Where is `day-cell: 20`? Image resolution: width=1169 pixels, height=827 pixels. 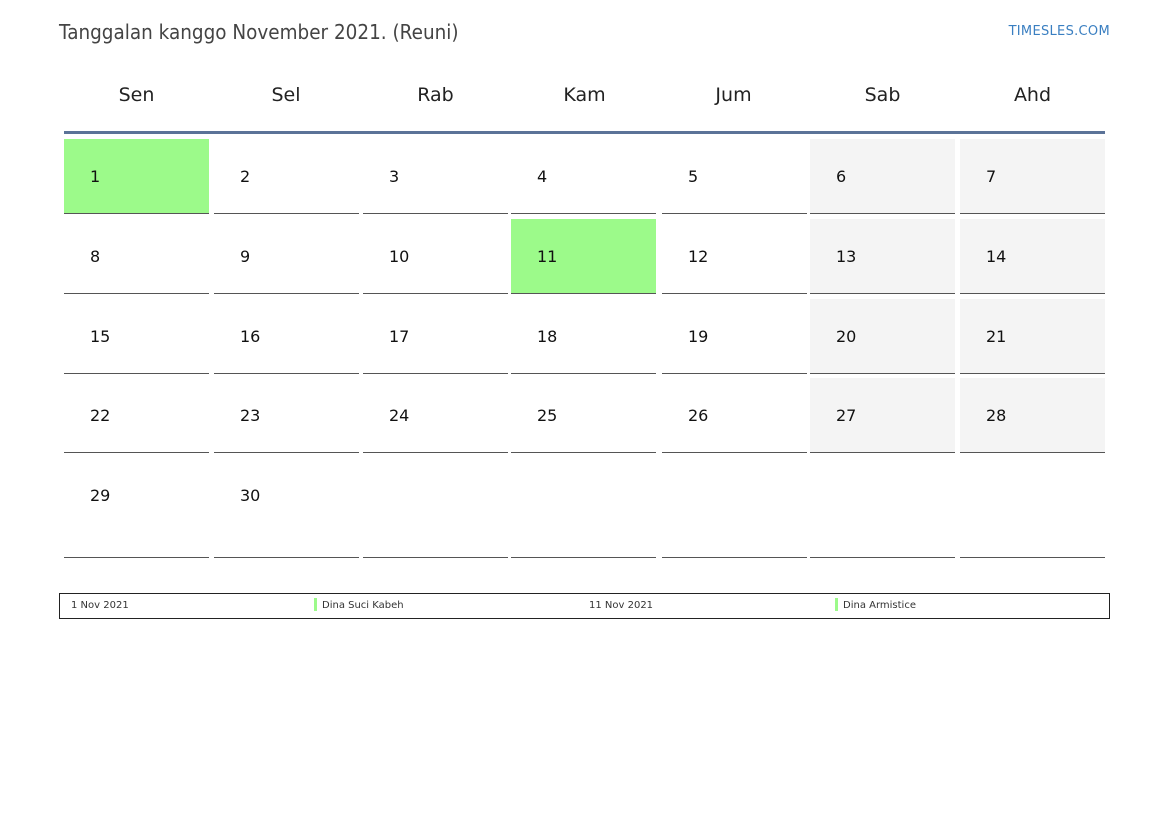
day-cell: 20 is located at coordinates (882, 336).